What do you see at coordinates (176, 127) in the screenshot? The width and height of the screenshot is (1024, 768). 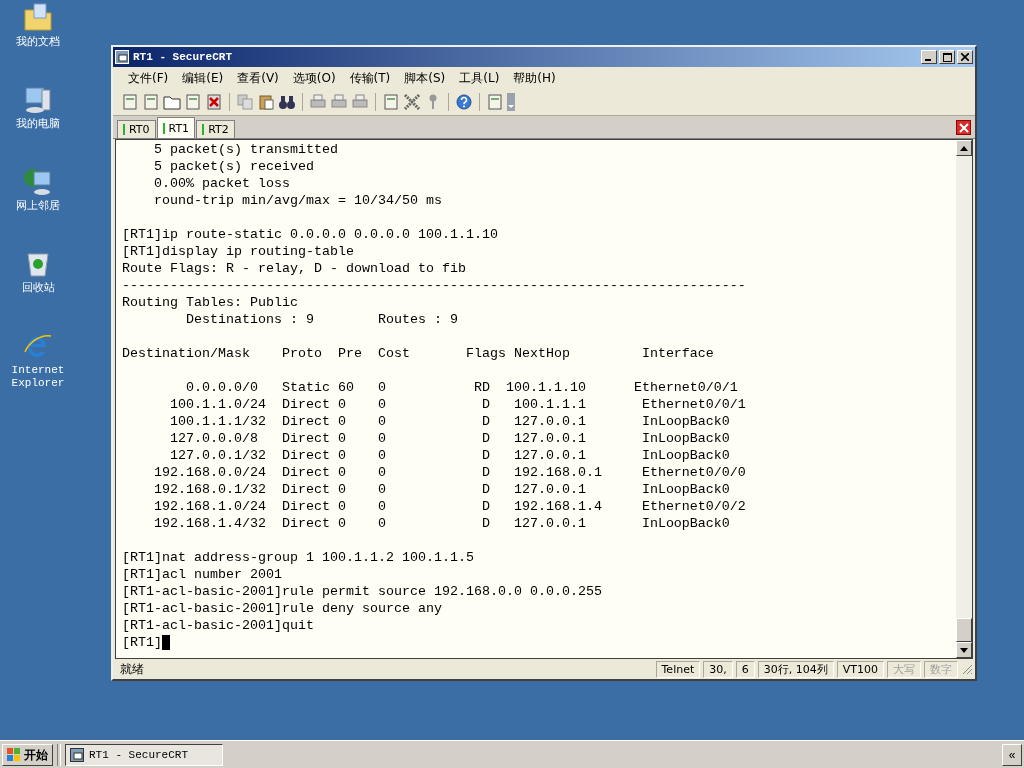 I see `session-tab: RT1` at bounding box center [176, 127].